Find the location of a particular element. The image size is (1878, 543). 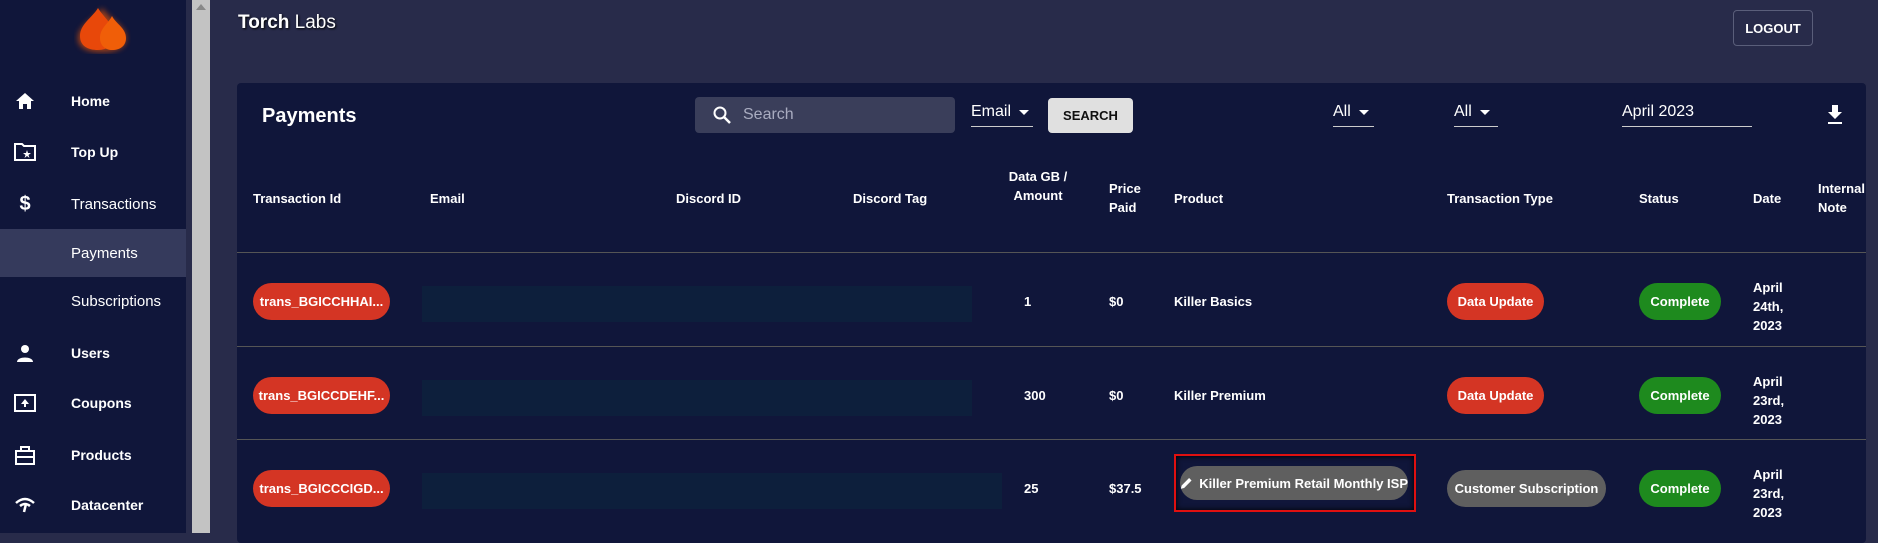

app-title: Torch Labs is located at coordinates (287, 22).